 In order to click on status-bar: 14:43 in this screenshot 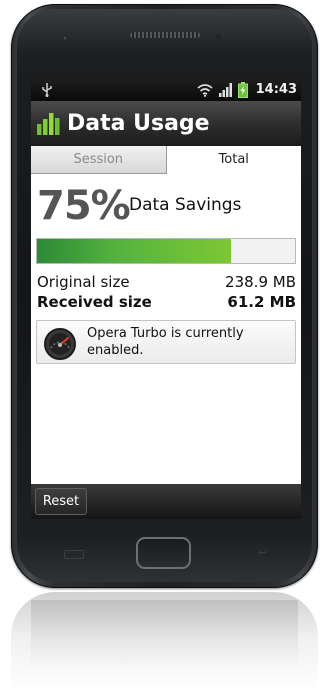, I will do `click(166, 90)`.